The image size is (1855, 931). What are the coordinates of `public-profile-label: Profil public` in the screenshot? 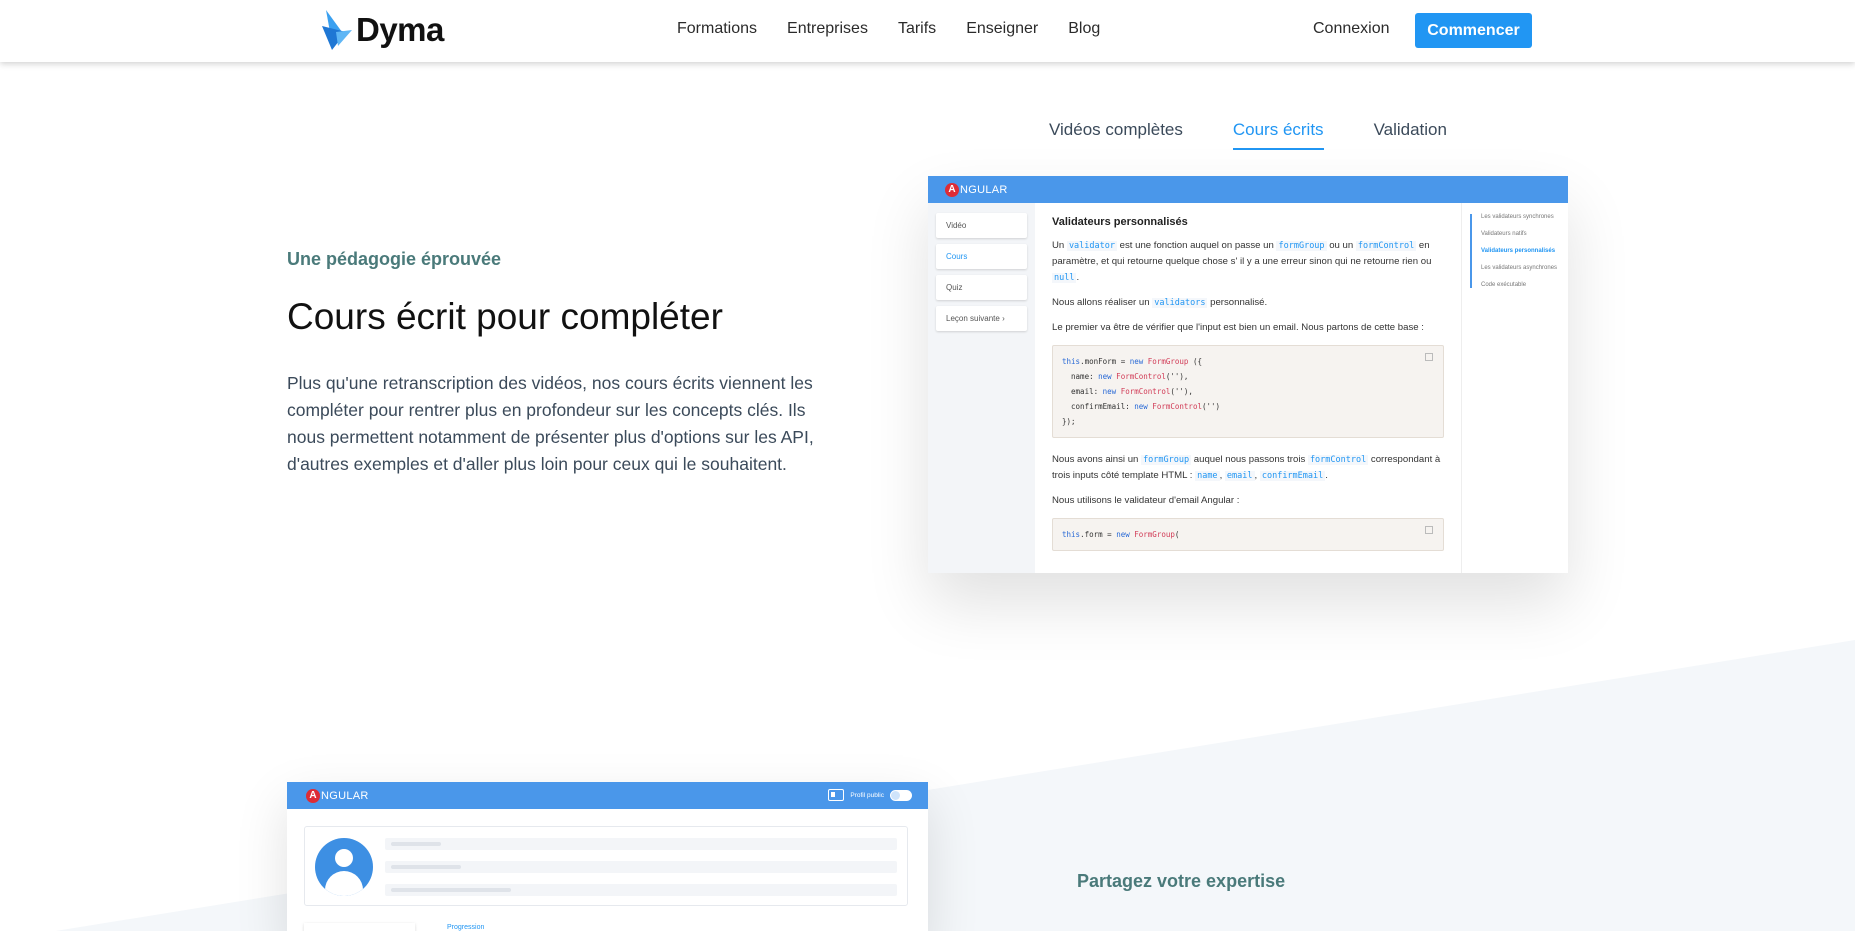 It's located at (867, 795).